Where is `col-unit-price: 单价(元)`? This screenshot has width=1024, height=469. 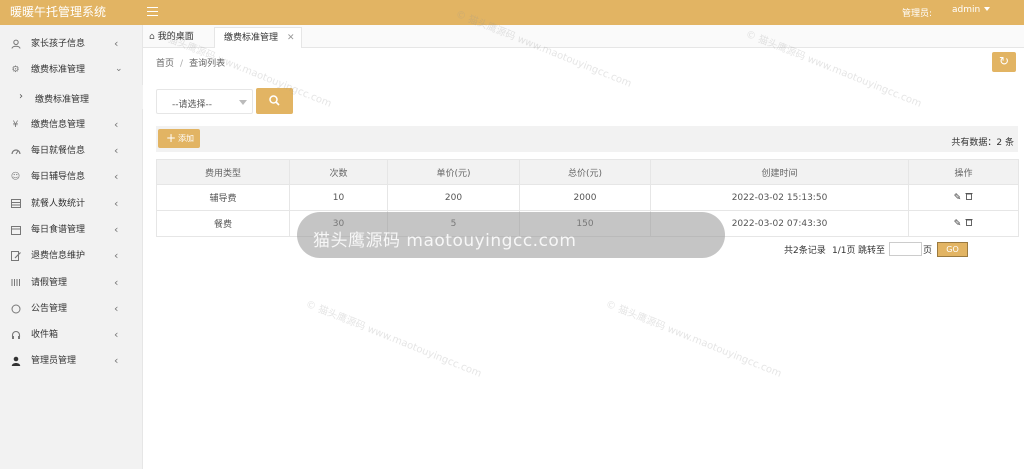 col-unit-price: 单价(元) is located at coordinates (453, 172).